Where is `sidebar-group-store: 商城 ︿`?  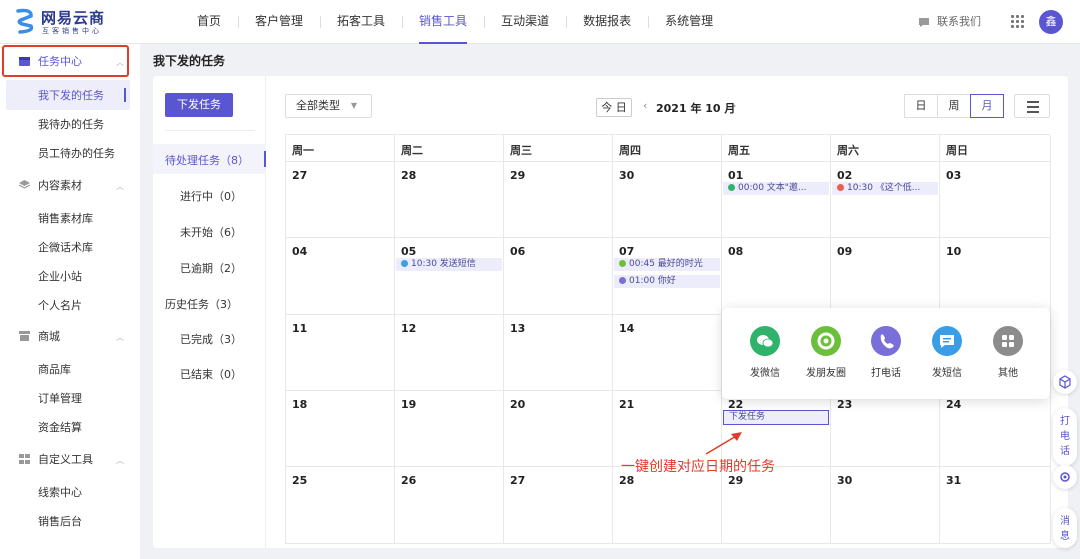
sidebar-group-store: 商城 ︿ is located at coordinates (70, 336).